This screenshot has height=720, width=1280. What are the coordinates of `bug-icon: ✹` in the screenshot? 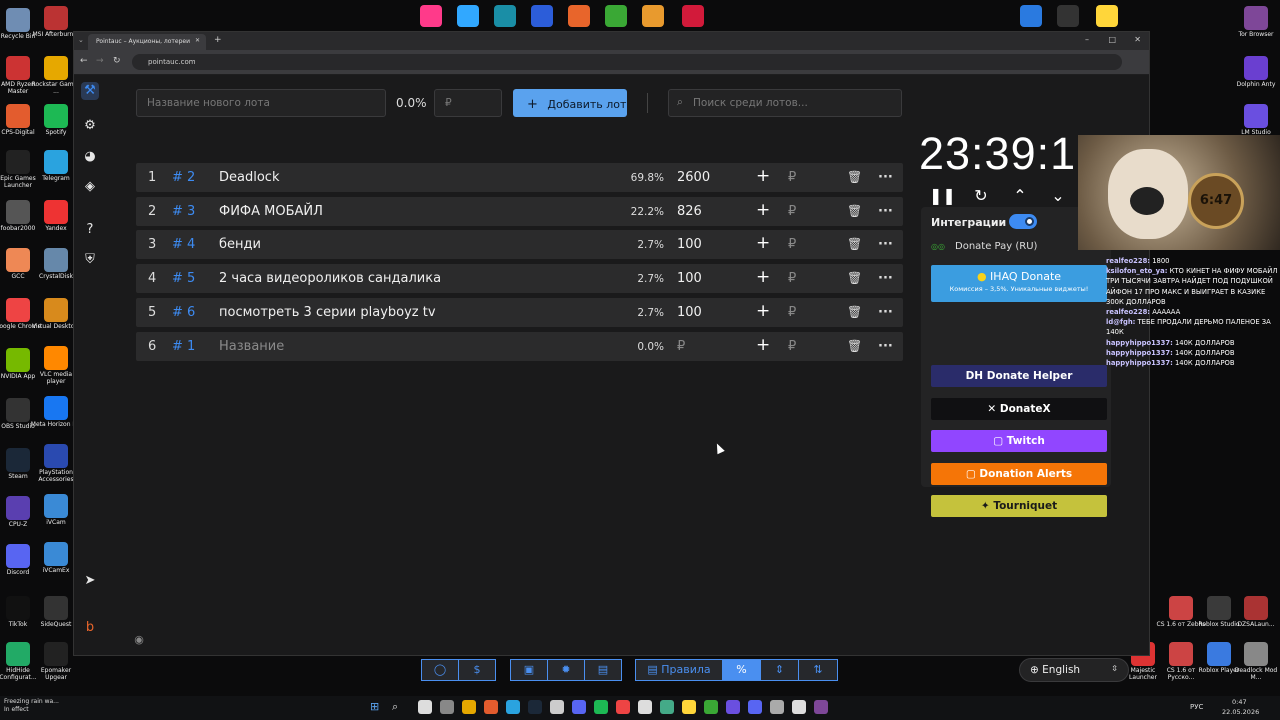 It's located at (566, 670).